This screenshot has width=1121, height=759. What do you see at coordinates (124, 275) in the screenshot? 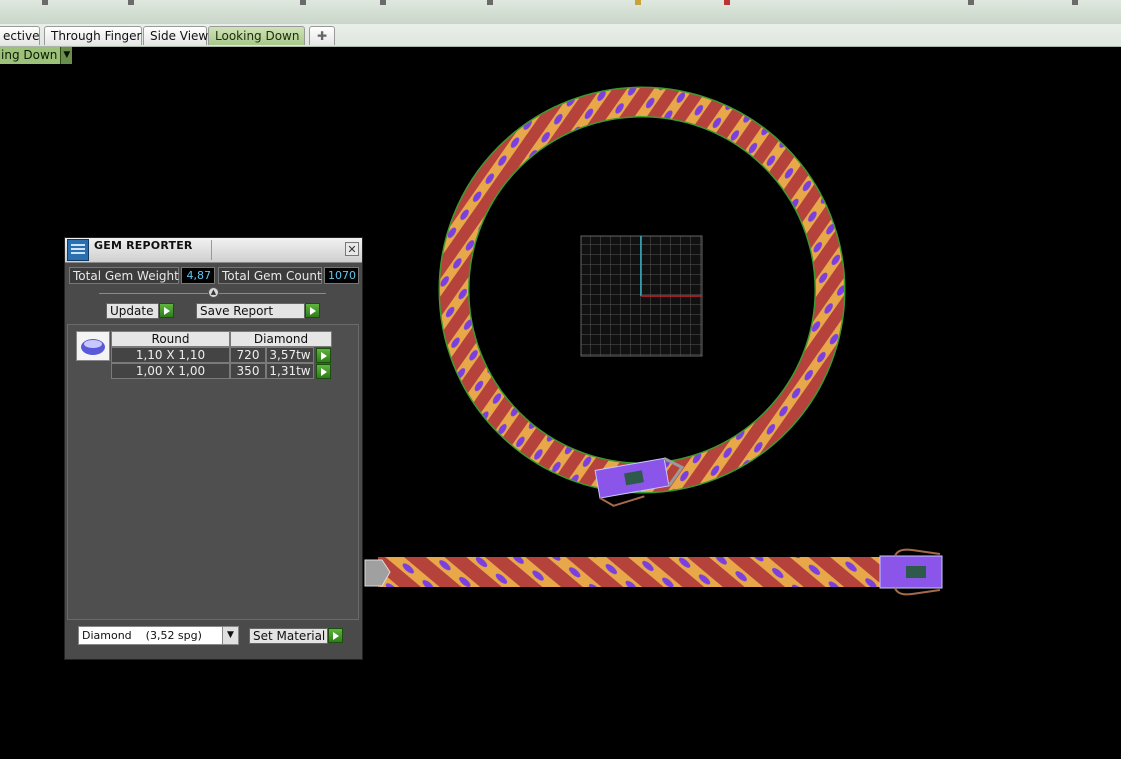
I see `total-gem-weight-label: Total Gem Weight` at bounding box center [124, 275].